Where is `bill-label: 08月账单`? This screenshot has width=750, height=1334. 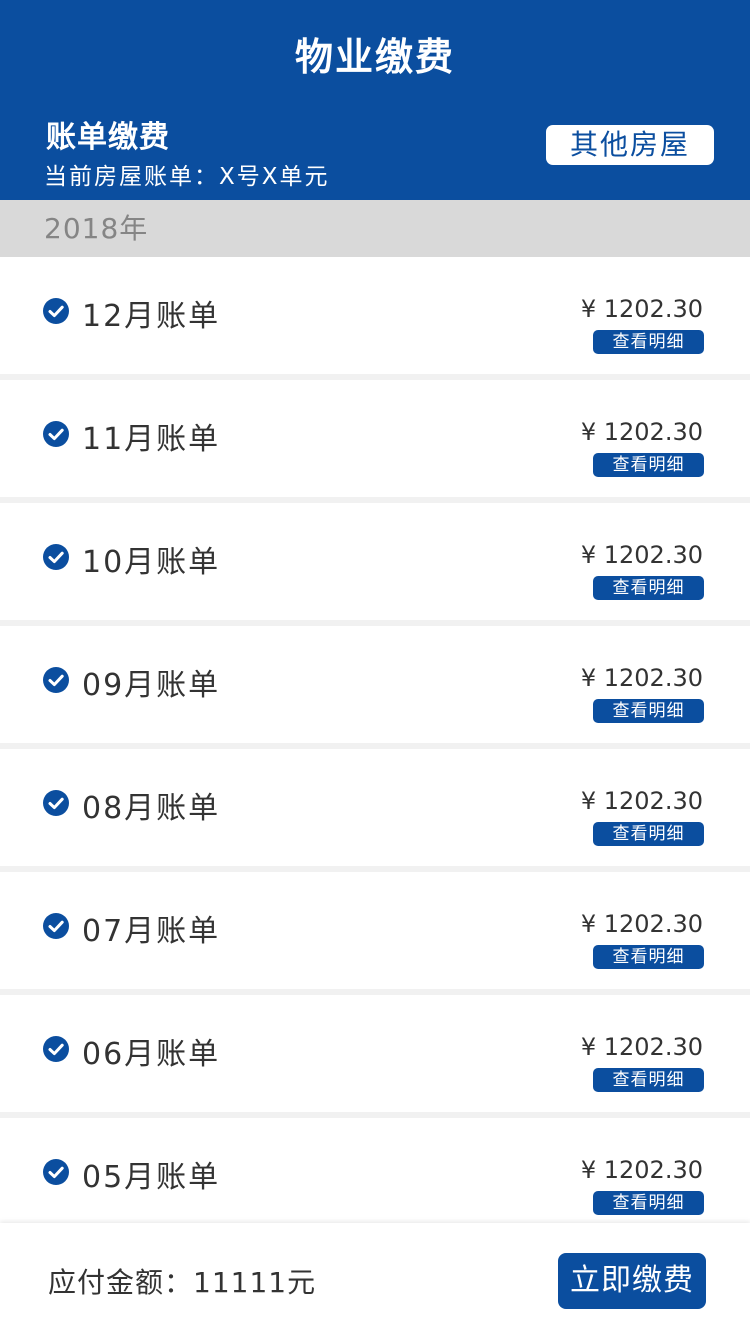
bill-label: 08月账单 is located at coordinates (151, 808).